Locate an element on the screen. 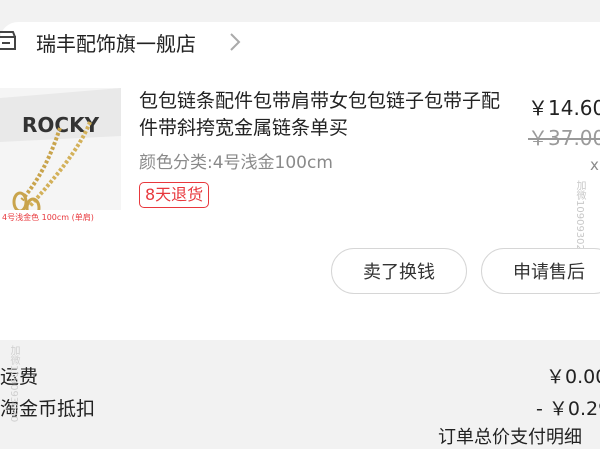  coin-deduction-value: - ￥0.29 is located at coordinates (568, 409).